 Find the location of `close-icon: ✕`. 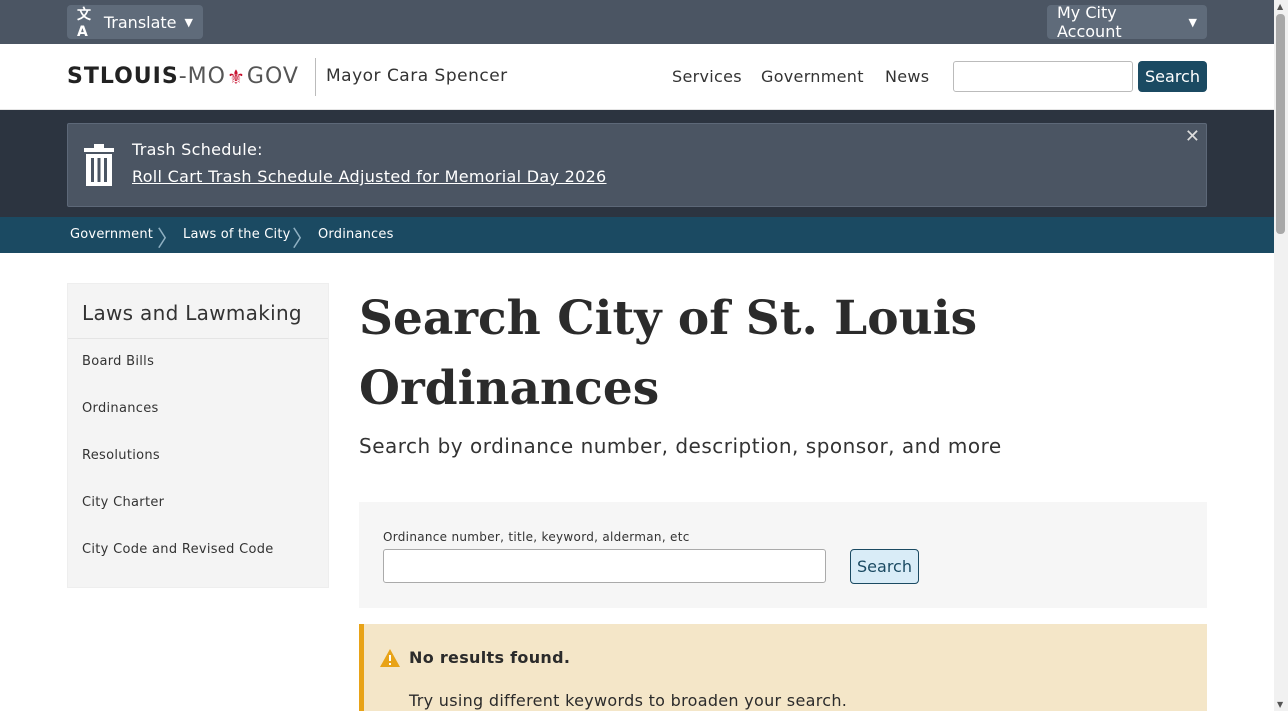

close-icon: ✕ is located at coordinates (1192, 136).